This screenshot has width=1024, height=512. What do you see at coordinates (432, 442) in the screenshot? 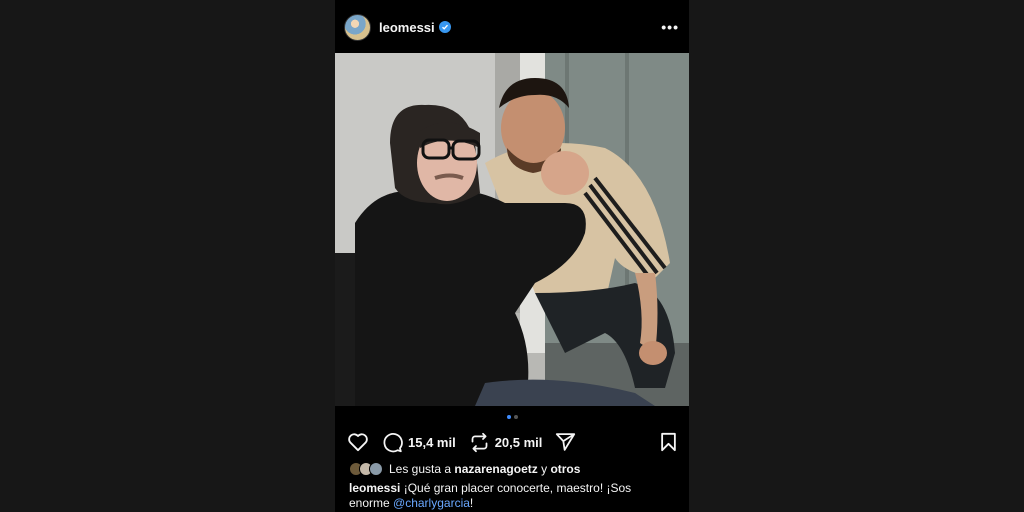
I see `comment-count: 15,4 mil` at bounding box center [432, 442].